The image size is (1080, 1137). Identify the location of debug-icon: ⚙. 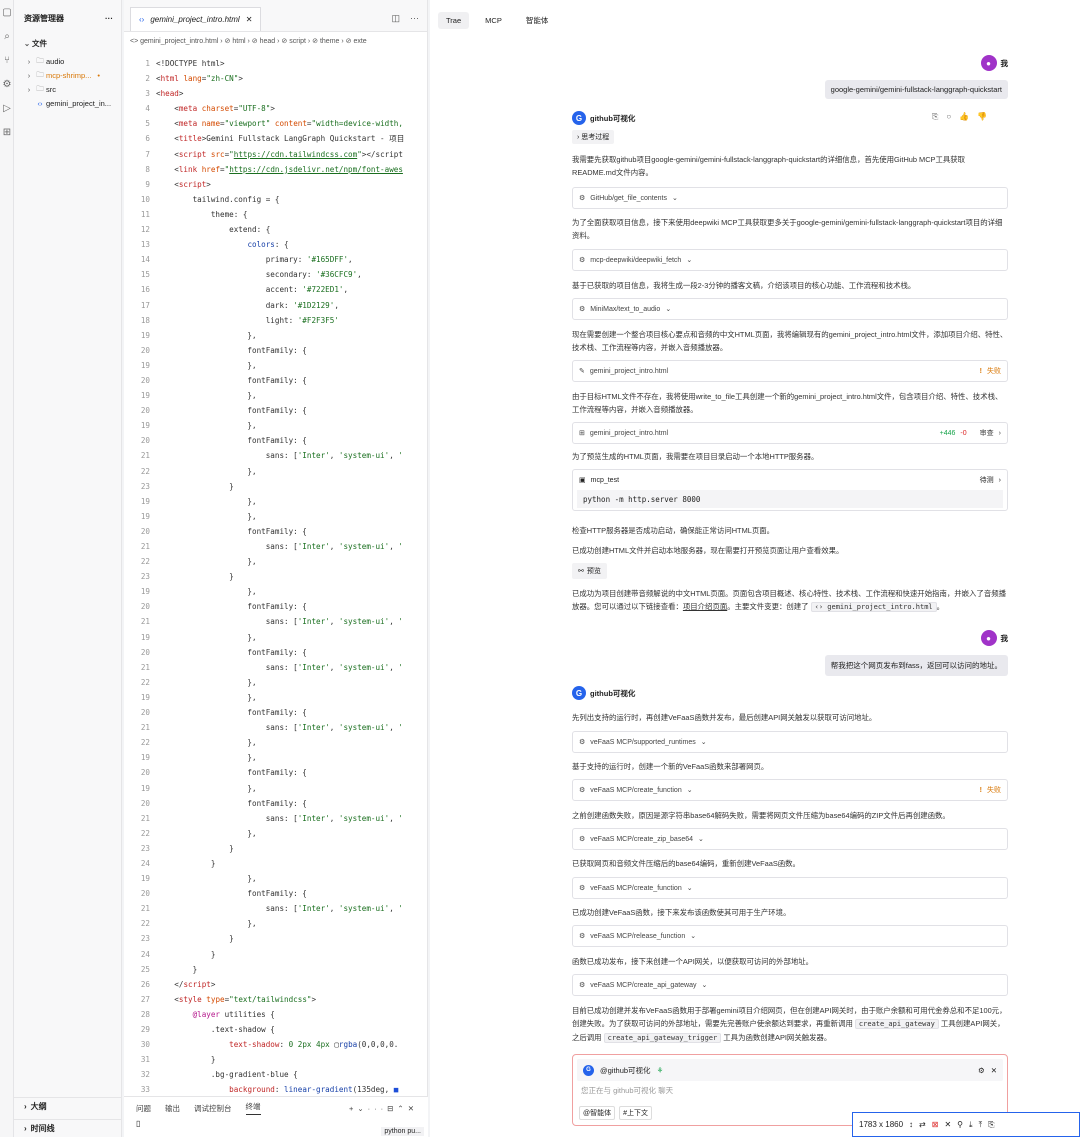
(7, 84).